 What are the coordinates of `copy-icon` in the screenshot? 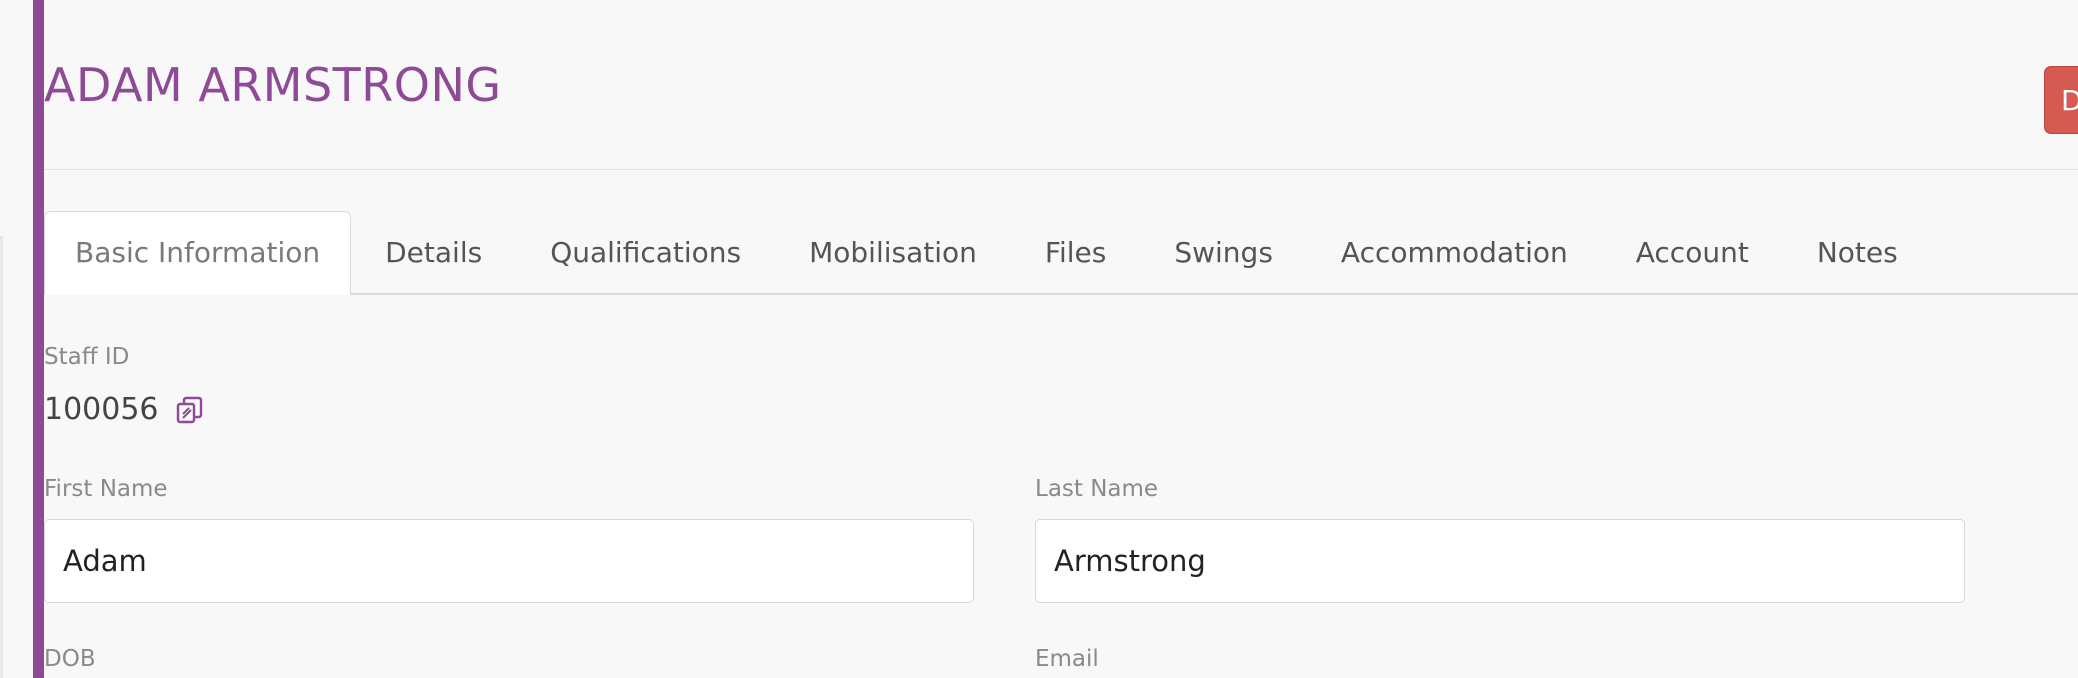 It's located at (190, 410).